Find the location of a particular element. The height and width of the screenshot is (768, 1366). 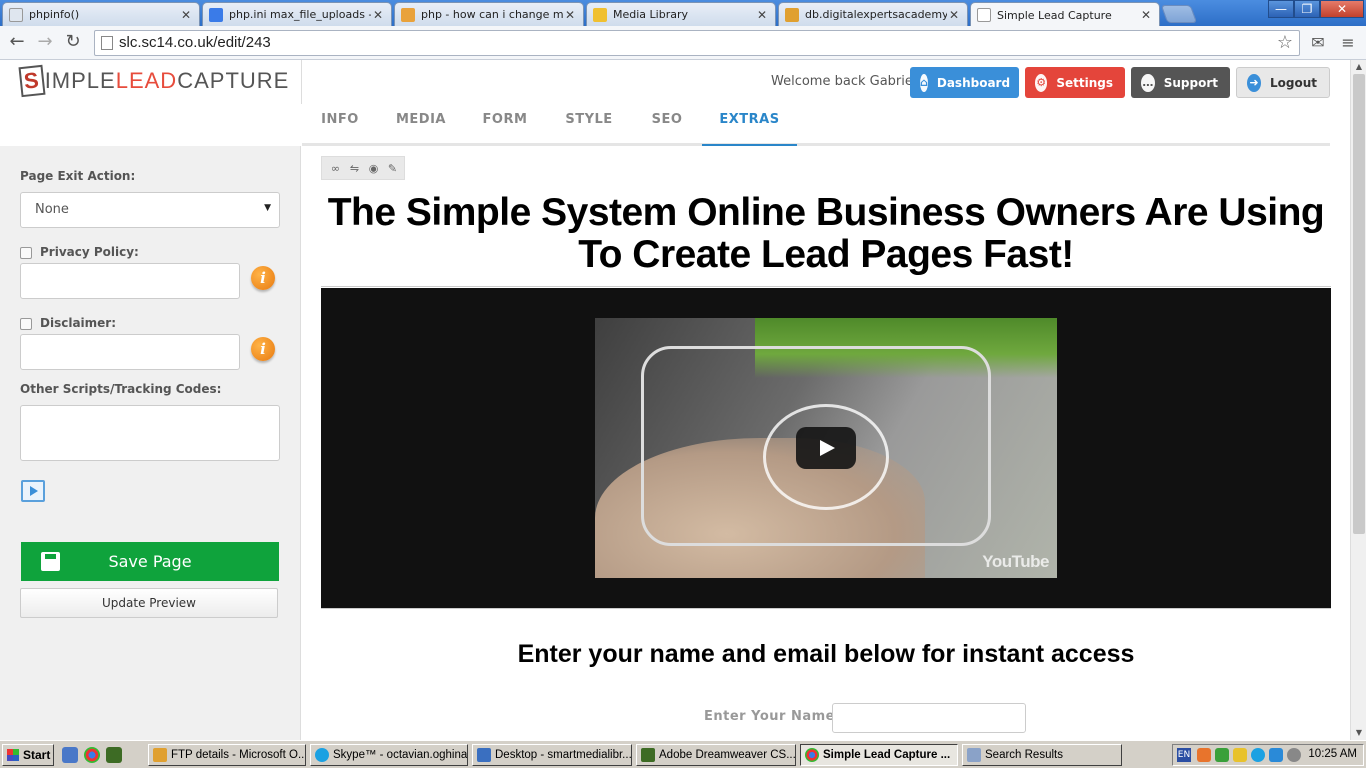

video-play-button is located at coordinates (826, 448).